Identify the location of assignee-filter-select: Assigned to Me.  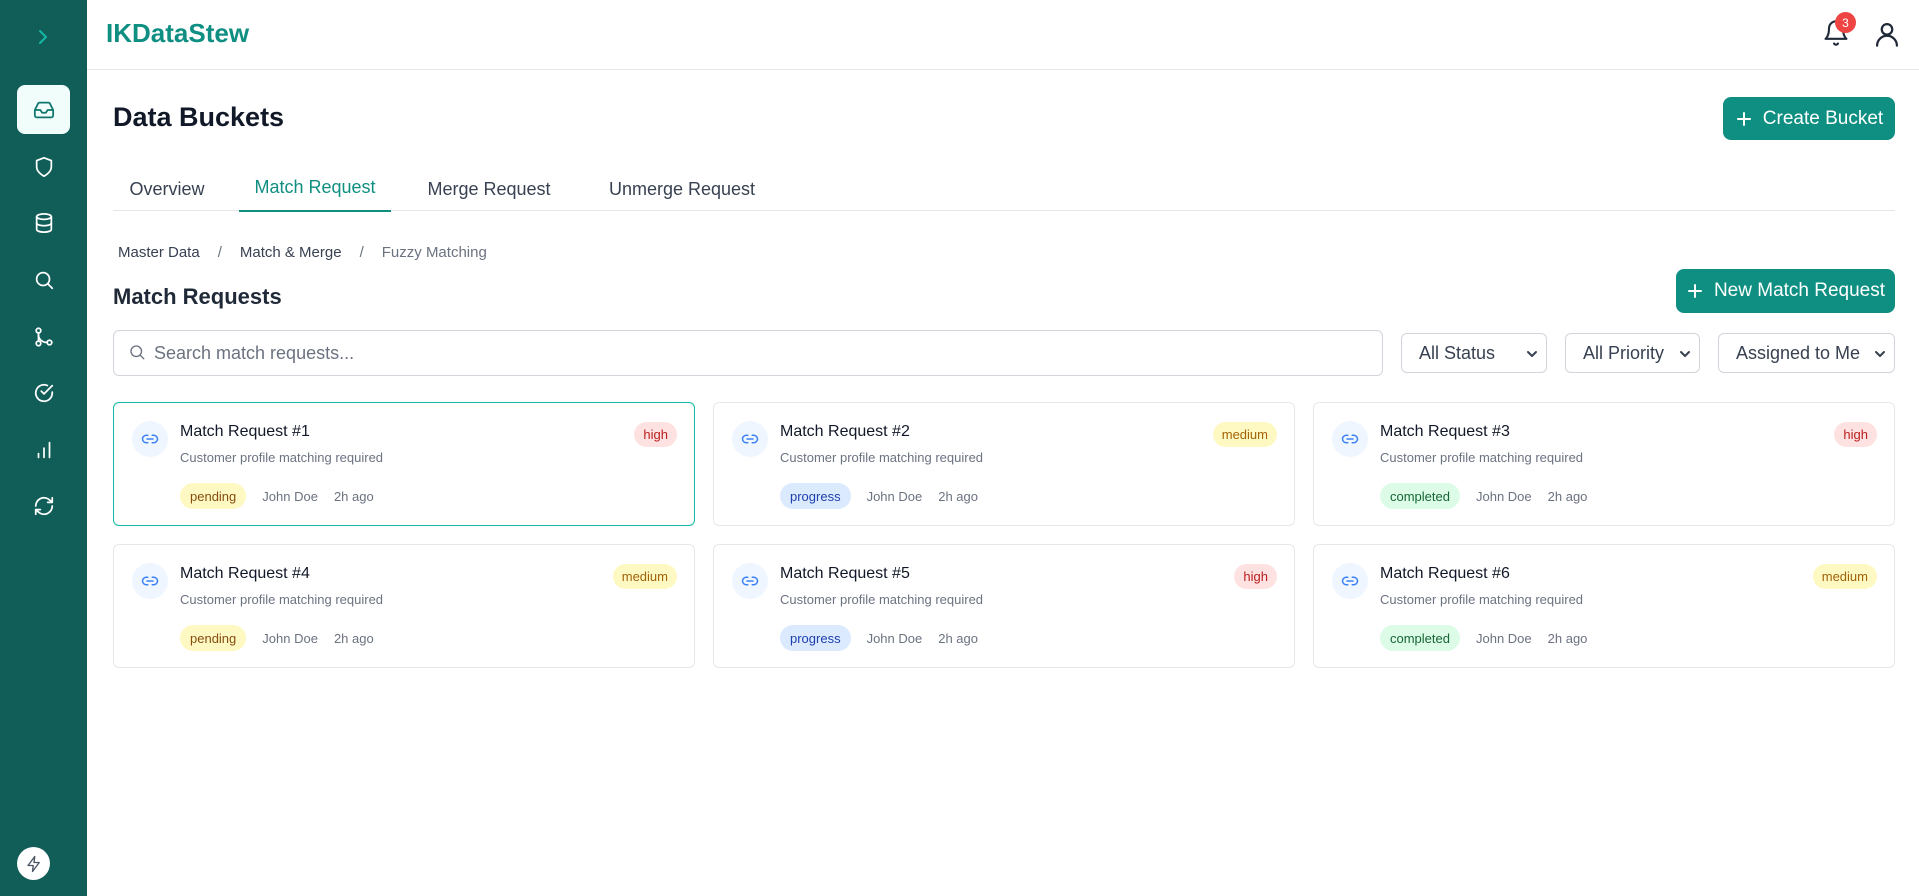
(1806, 353).